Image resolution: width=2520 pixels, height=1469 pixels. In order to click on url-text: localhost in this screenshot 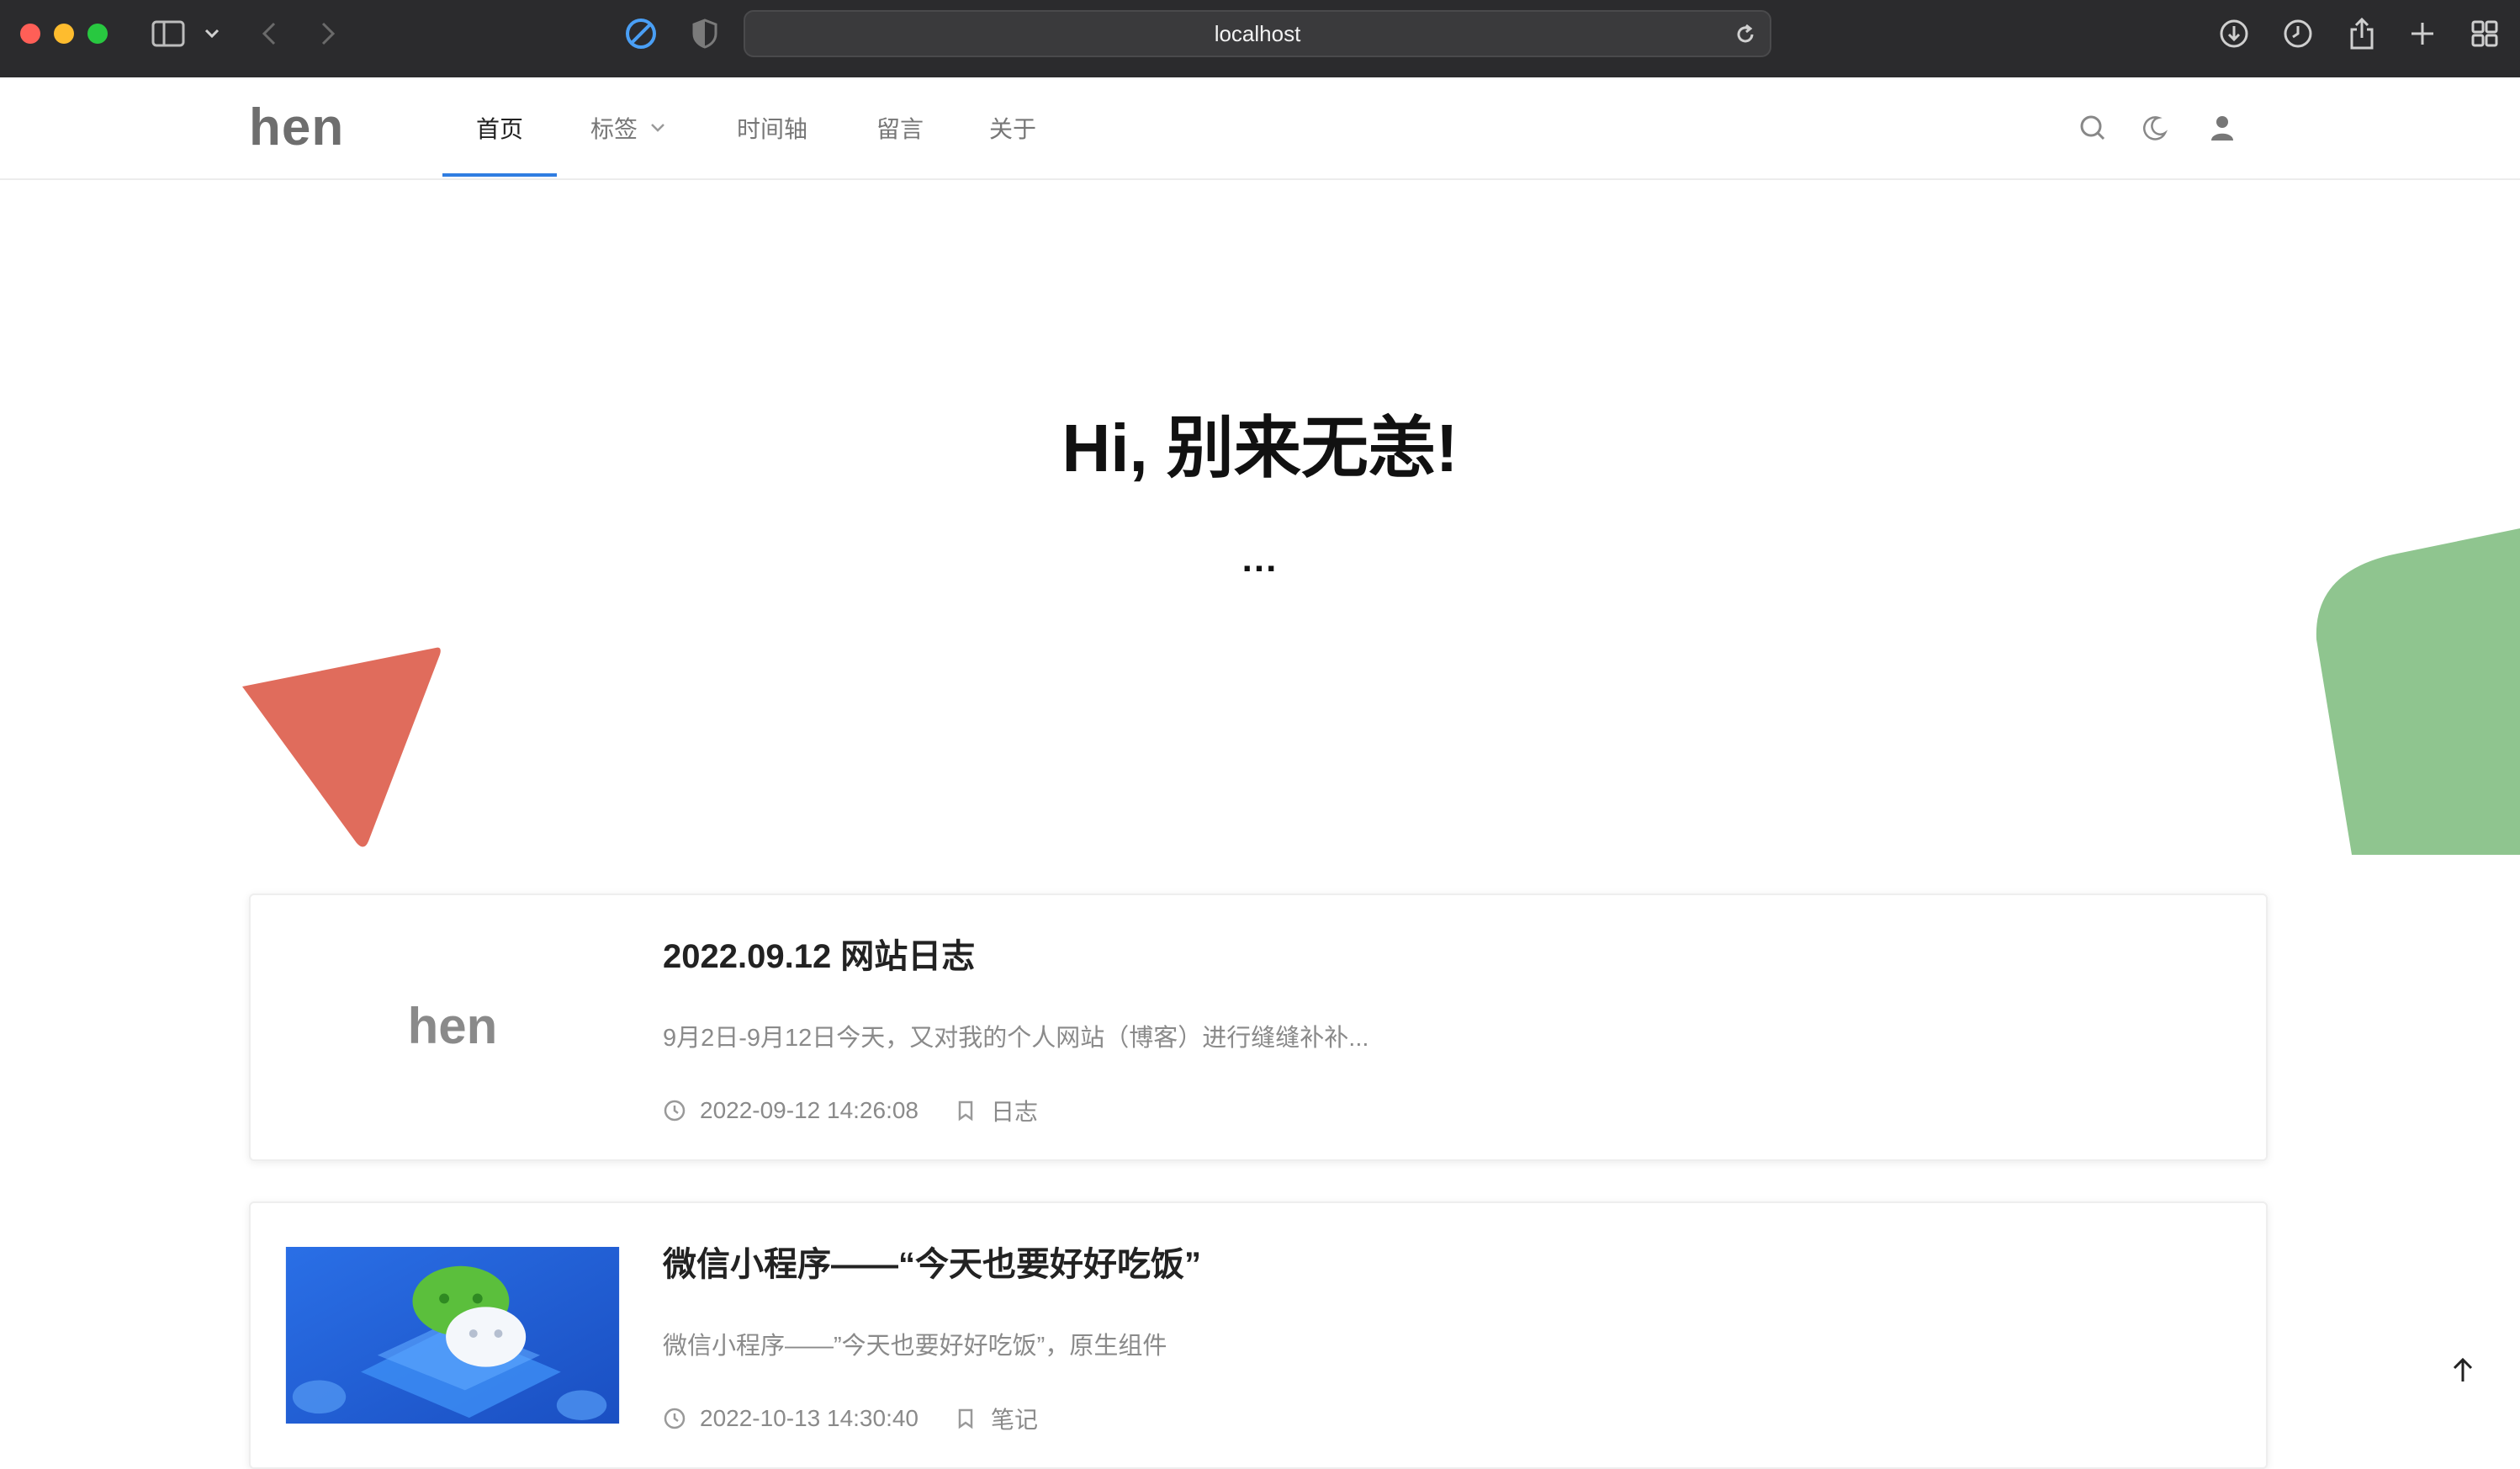, I will do `click(1257, 33)`.